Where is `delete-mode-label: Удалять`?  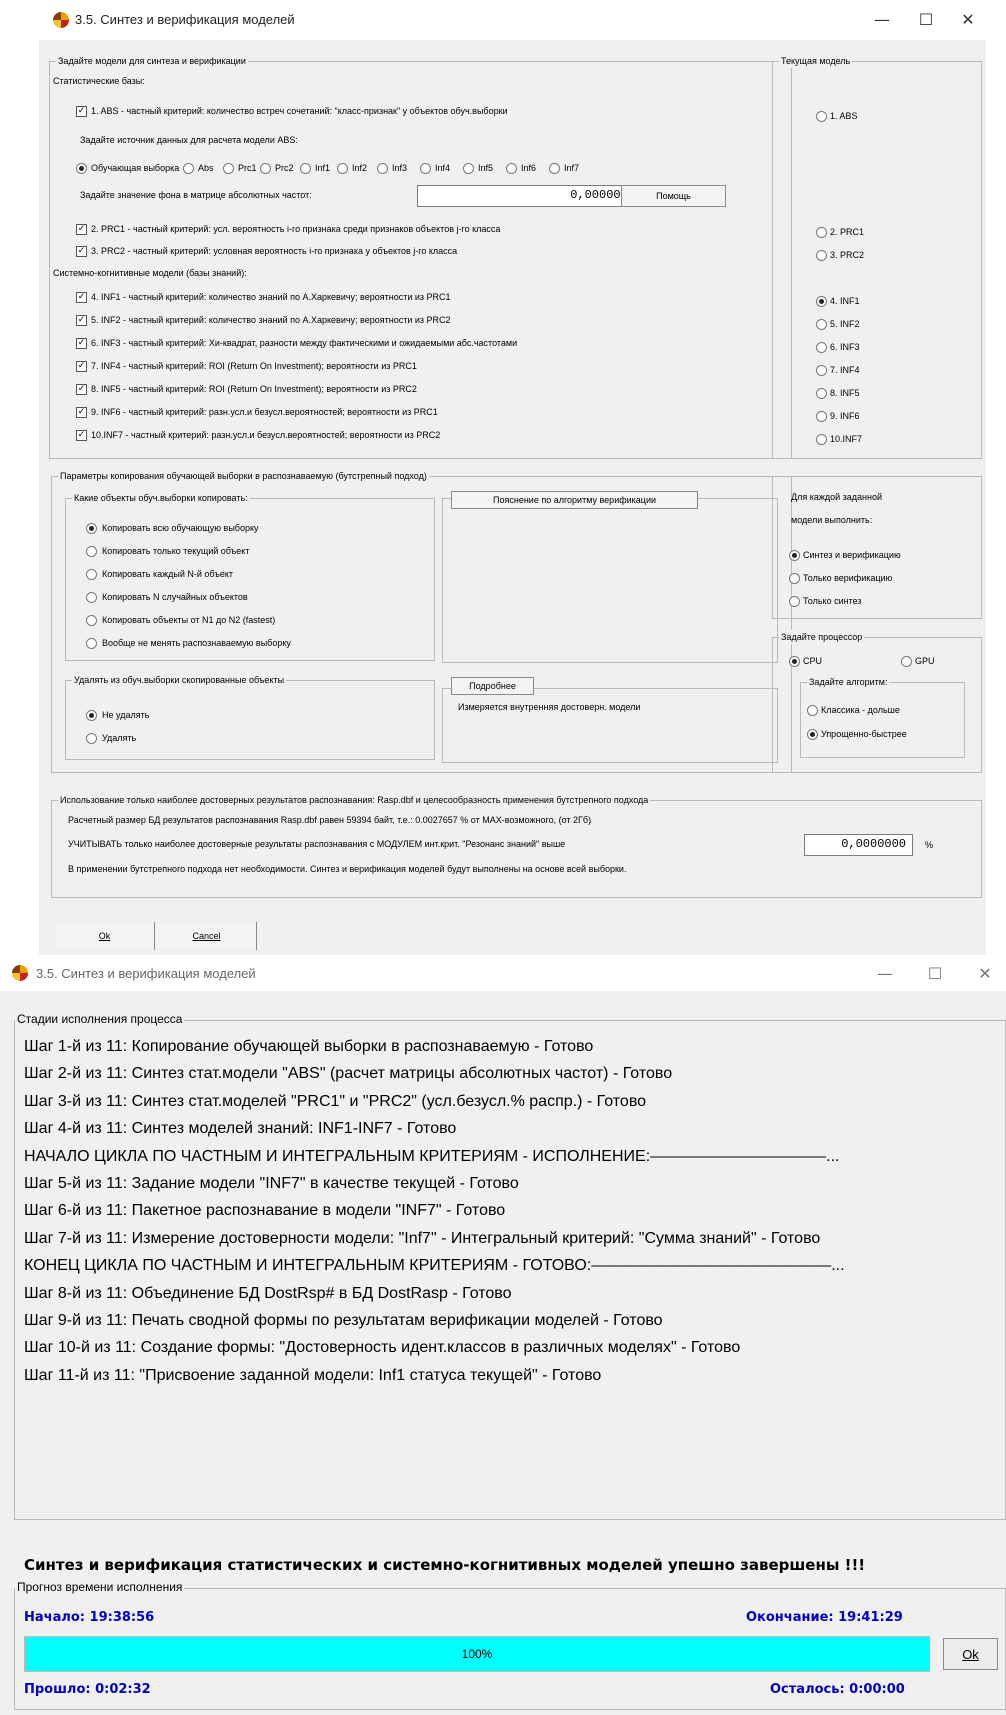
delete-mode-label: Удалять is located at coordinates (119, 738).